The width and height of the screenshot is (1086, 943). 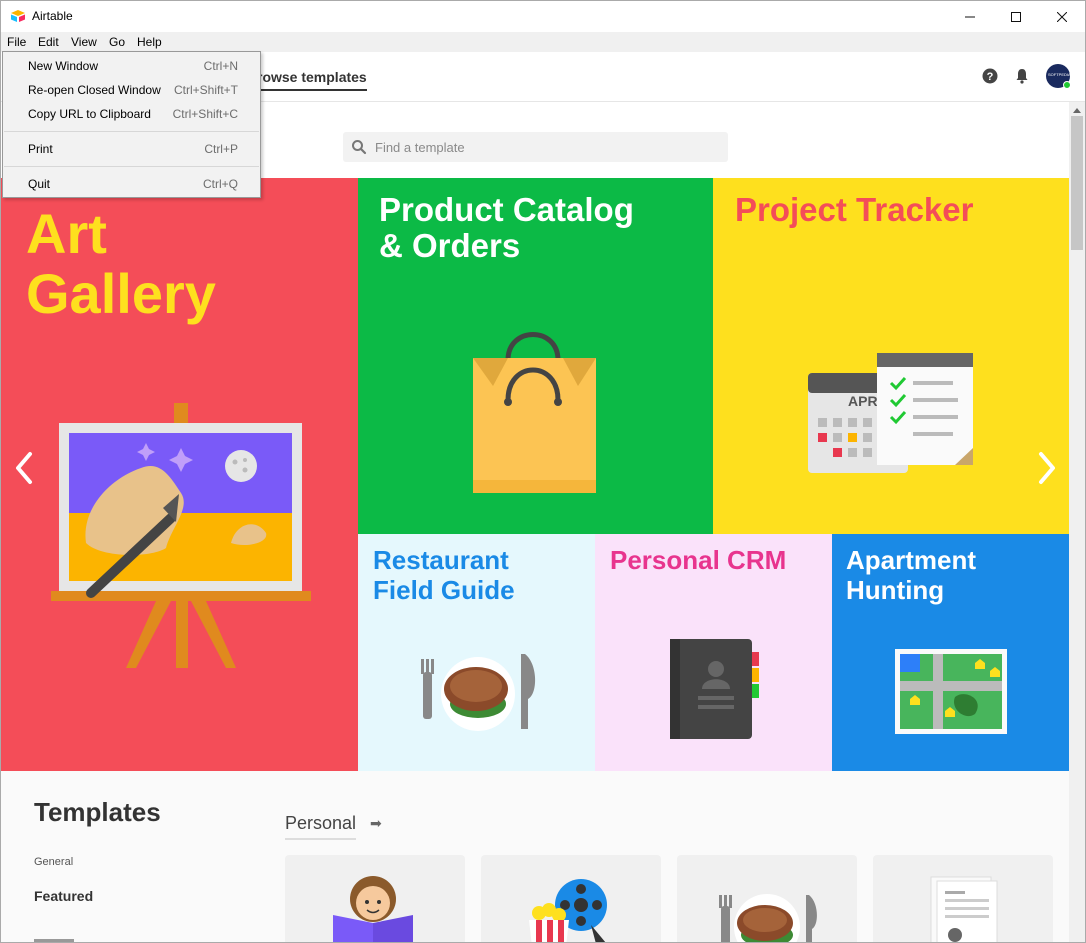 I want to click on tile-project-tracker: Project Tracker APR, so click(x=891, y=356).